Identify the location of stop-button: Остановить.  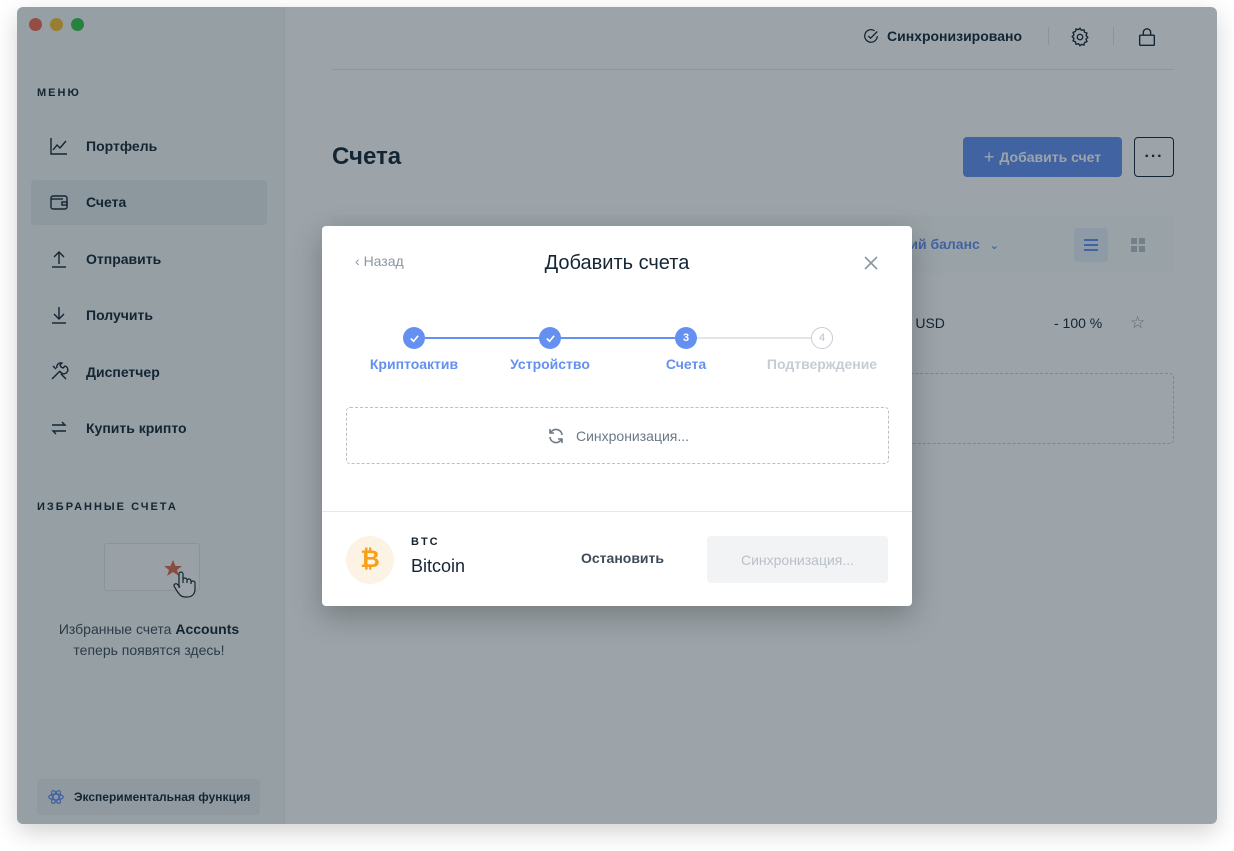
(622, 558).